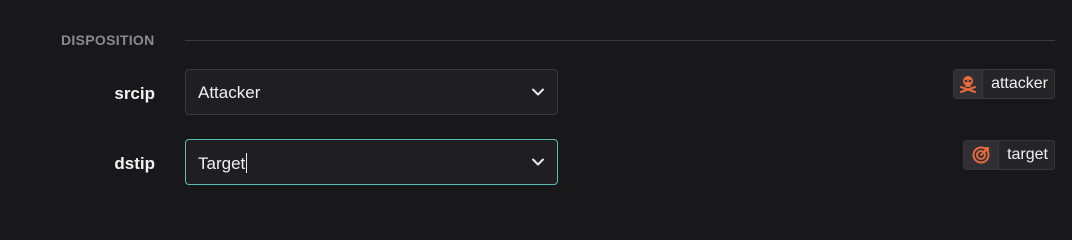  Describe the element at coordinates (108, 40) in the screenshot. I see `section-title: DISPOSITION` at that location.